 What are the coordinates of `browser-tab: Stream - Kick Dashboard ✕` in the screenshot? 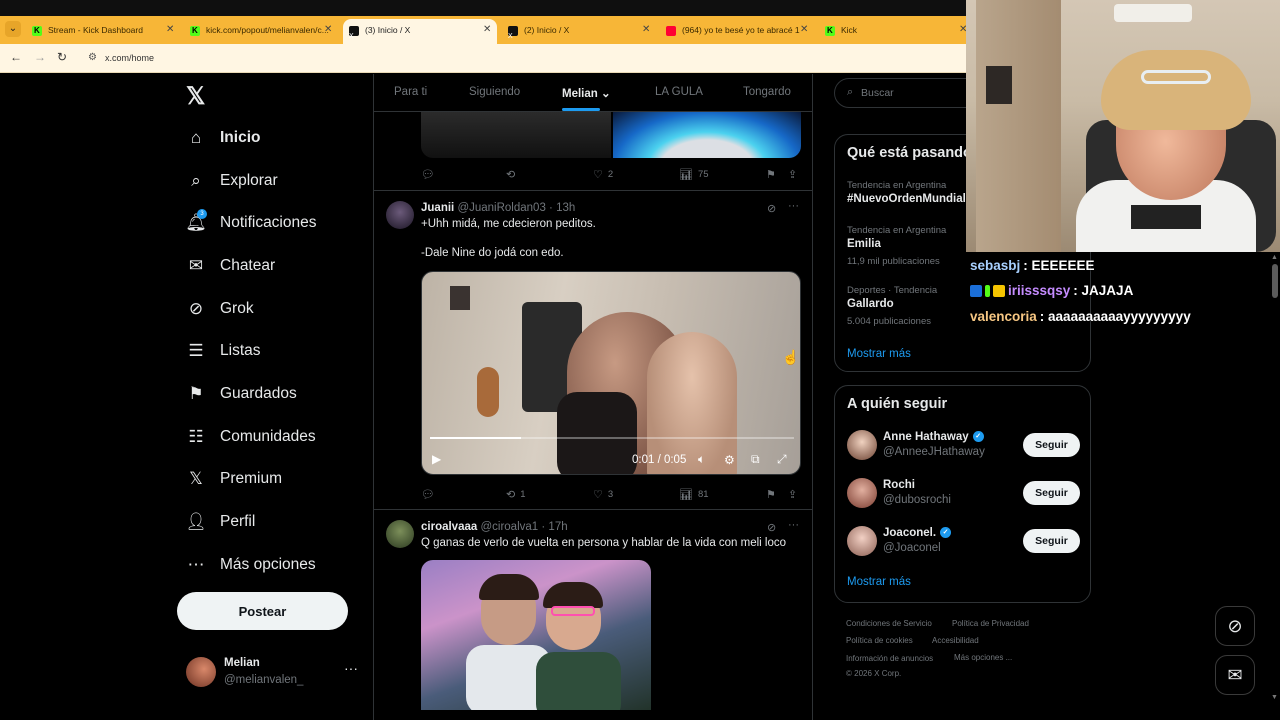 It's located at (107, 30).